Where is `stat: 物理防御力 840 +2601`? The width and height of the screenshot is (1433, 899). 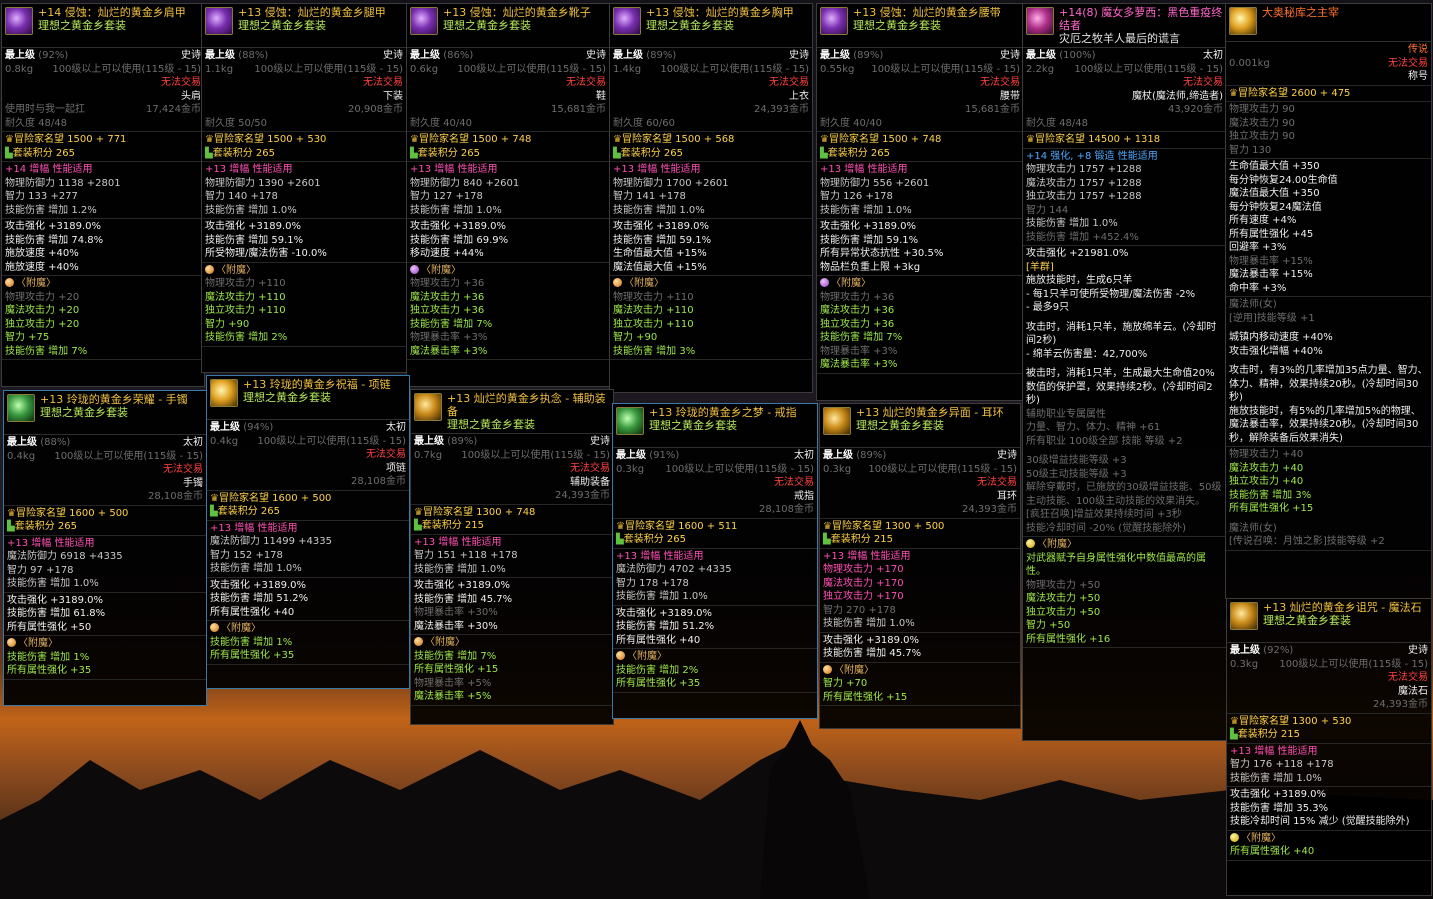 stat: 物理防御力 840 +2601 is located at coordinates (465, 183).